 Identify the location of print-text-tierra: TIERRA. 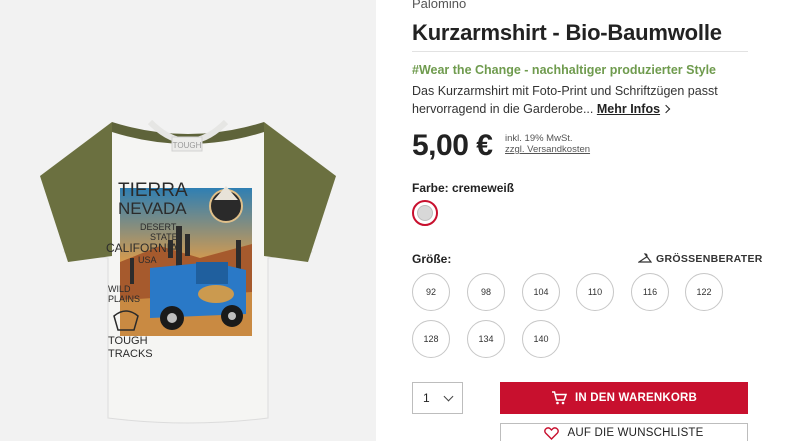
(153, 190).